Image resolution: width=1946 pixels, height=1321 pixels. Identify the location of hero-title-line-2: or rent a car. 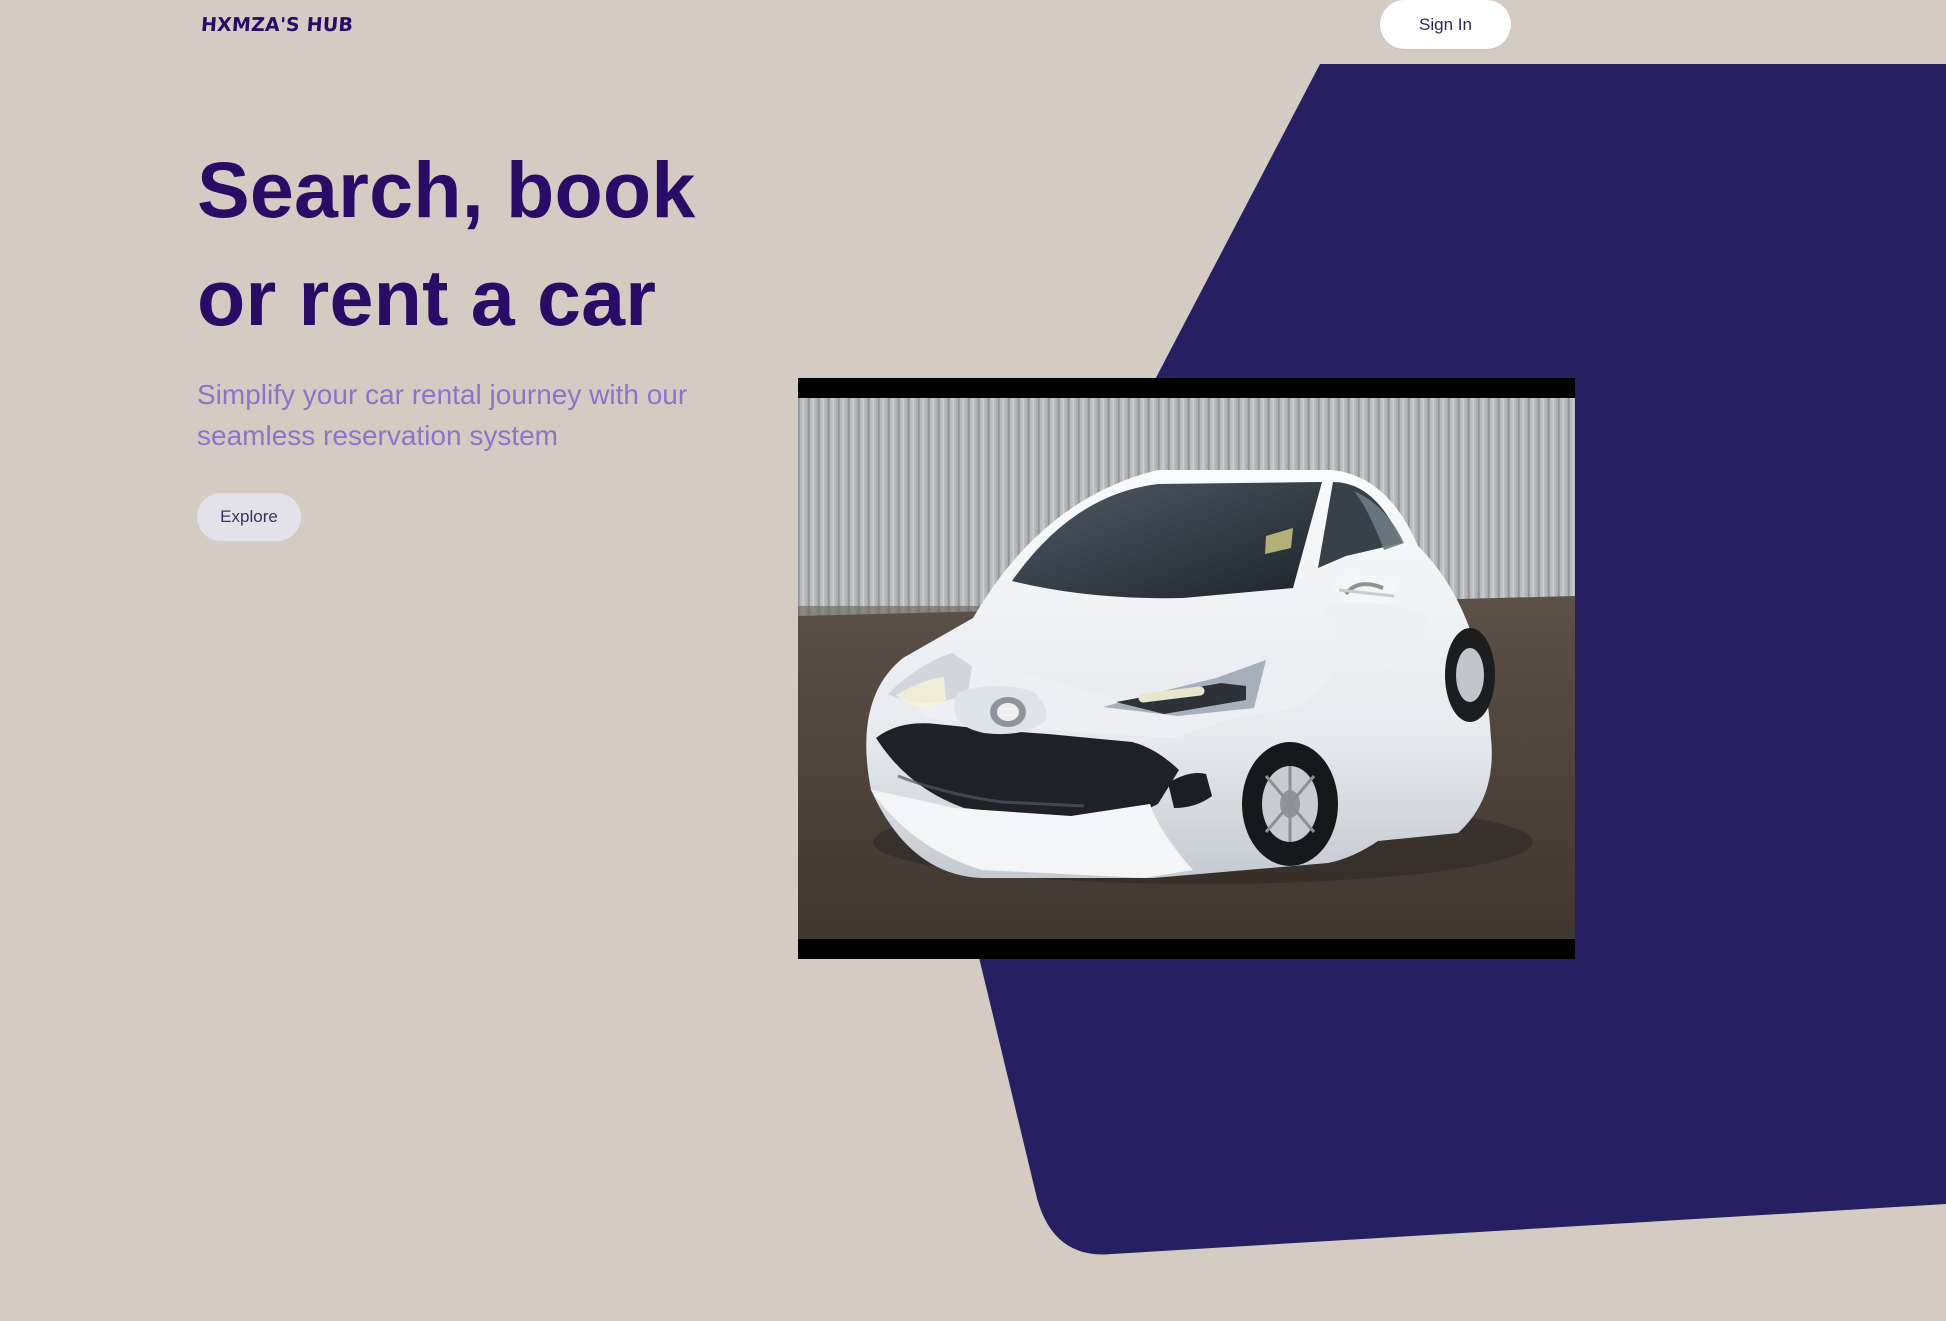
(427, 297).